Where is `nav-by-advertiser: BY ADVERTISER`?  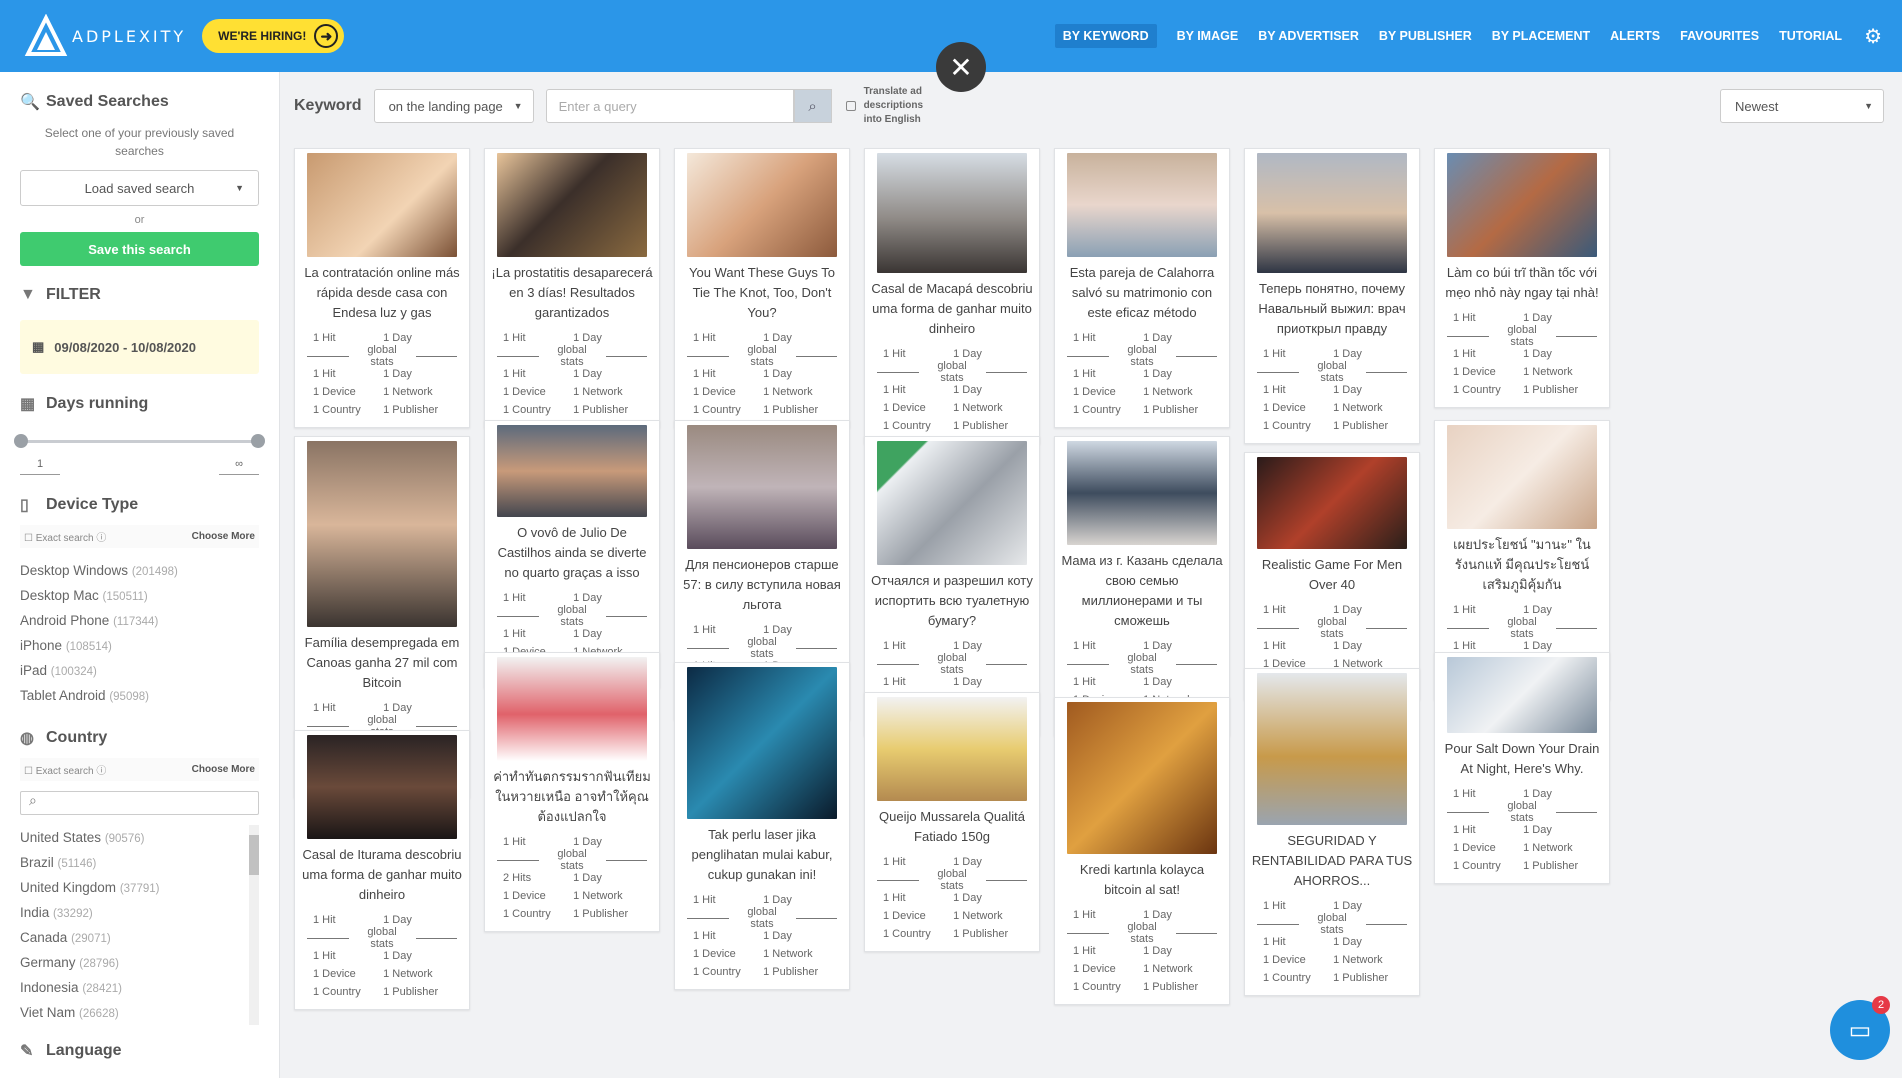
nav-by-advertiser: BY ADVERTISER is located at coordinates (1308, 36).